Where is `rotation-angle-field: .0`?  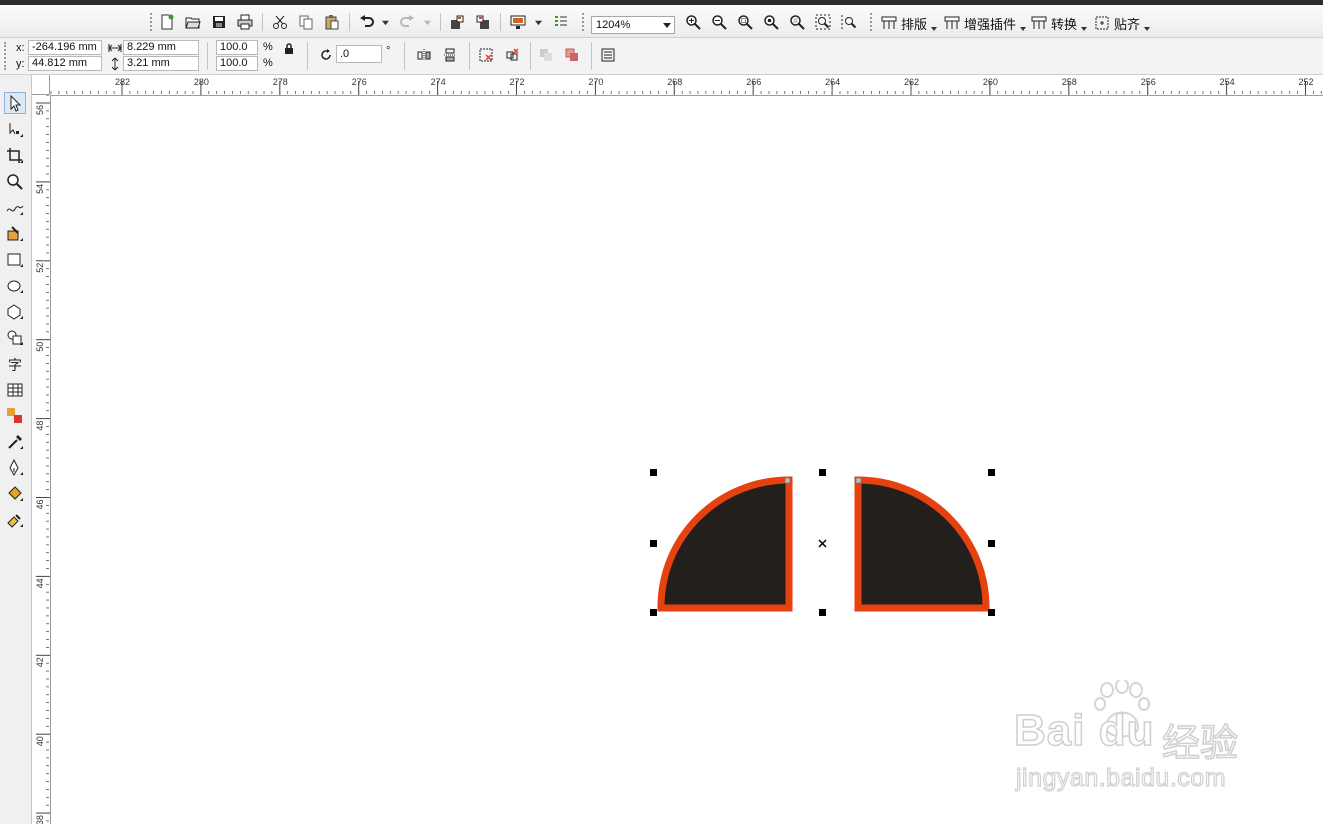 rotation-angle-field: .0 is located at coordinates (359, 54).